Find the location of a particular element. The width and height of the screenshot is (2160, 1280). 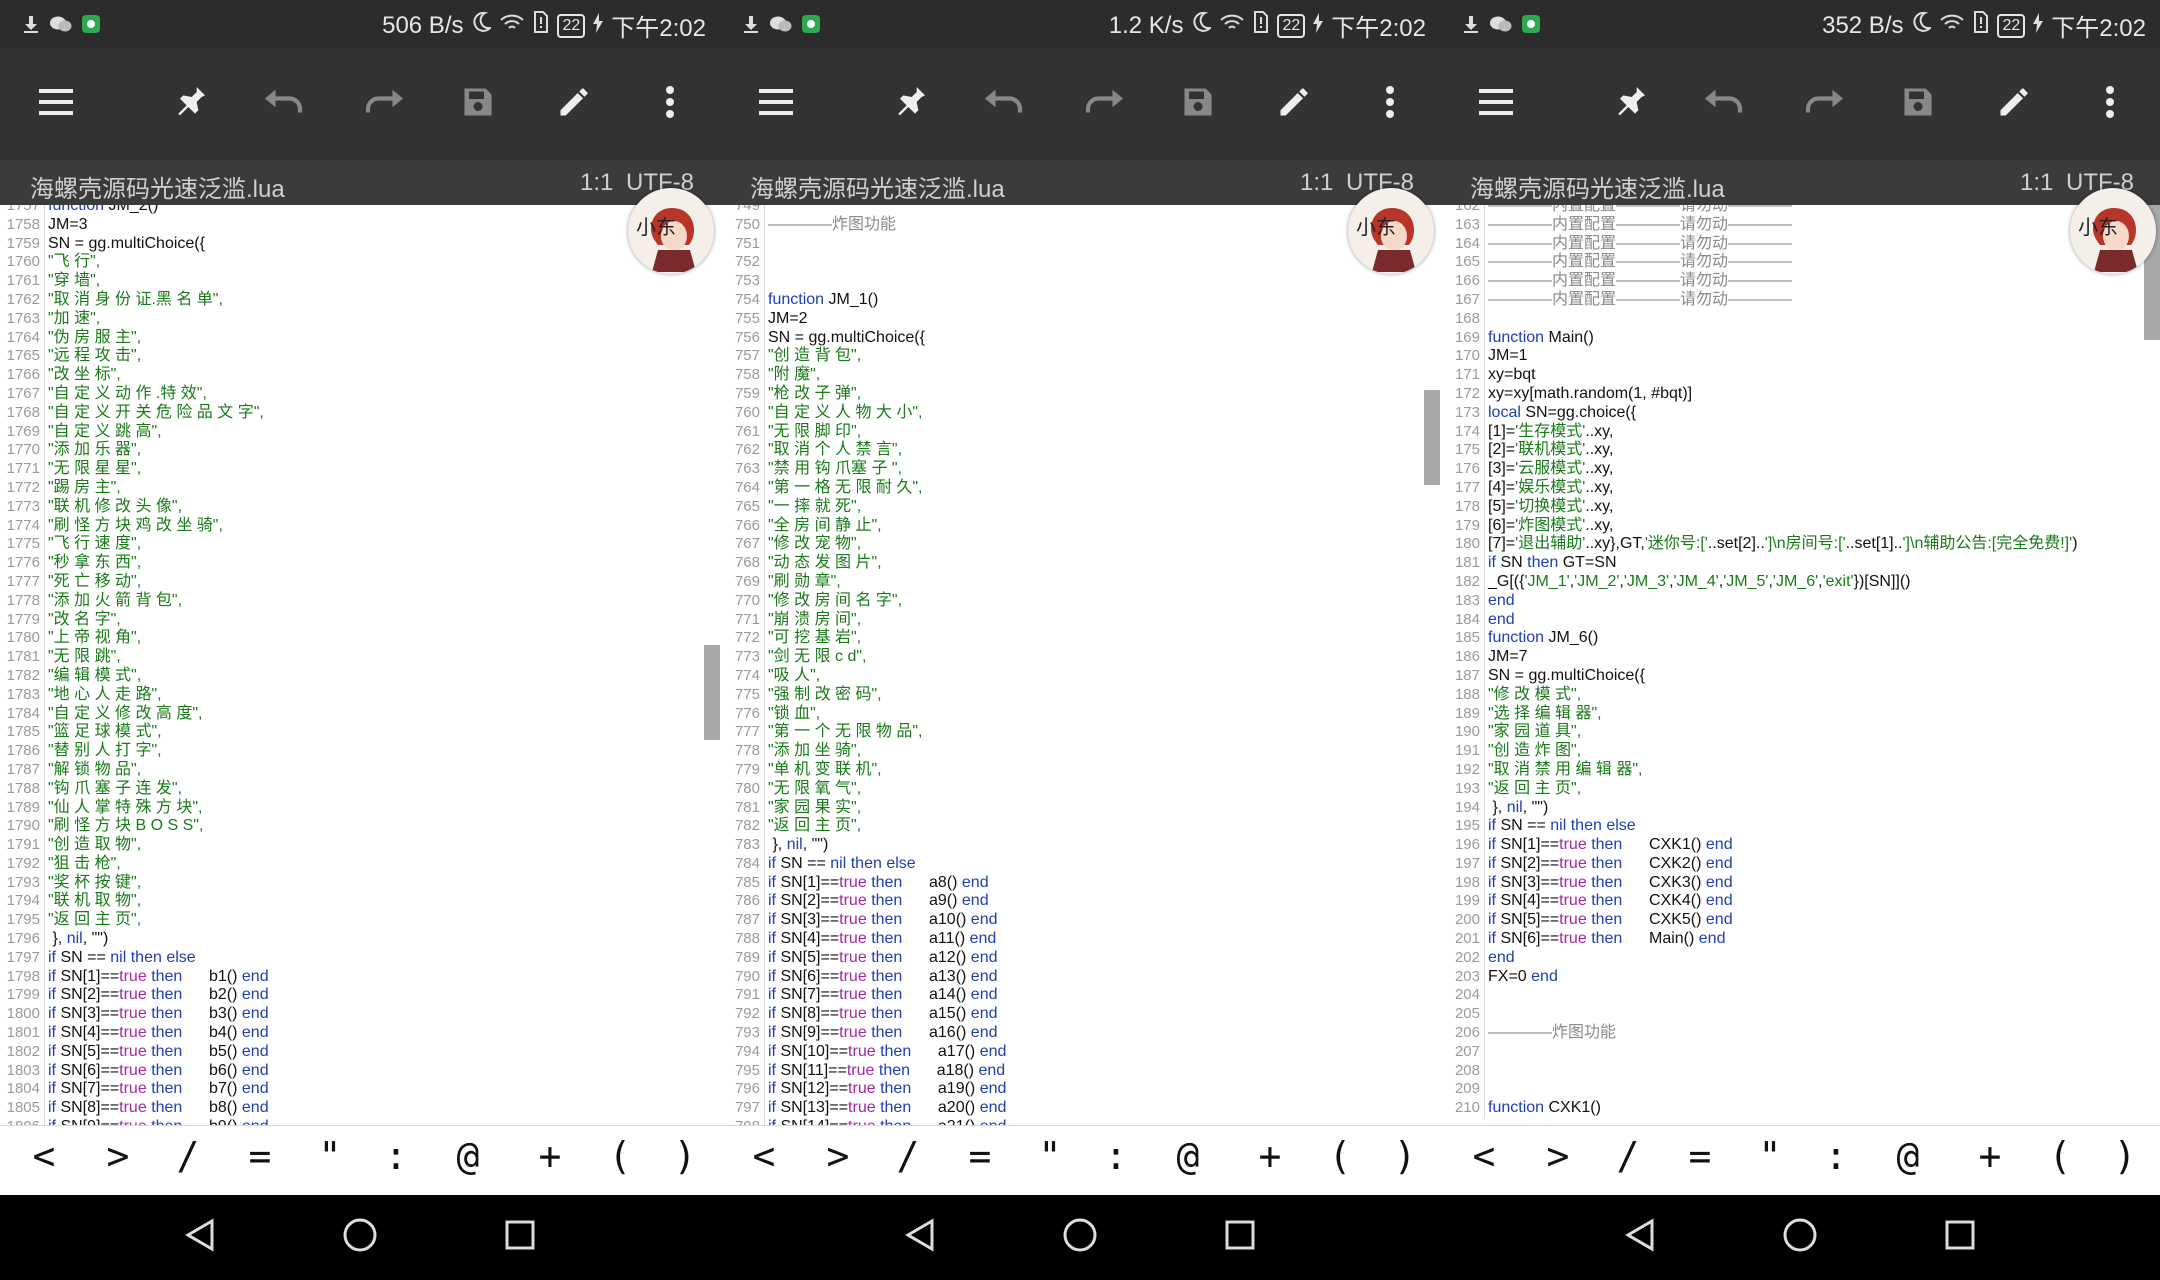

code-line: 170 JM=1 is located at coordinates (1798, 357).